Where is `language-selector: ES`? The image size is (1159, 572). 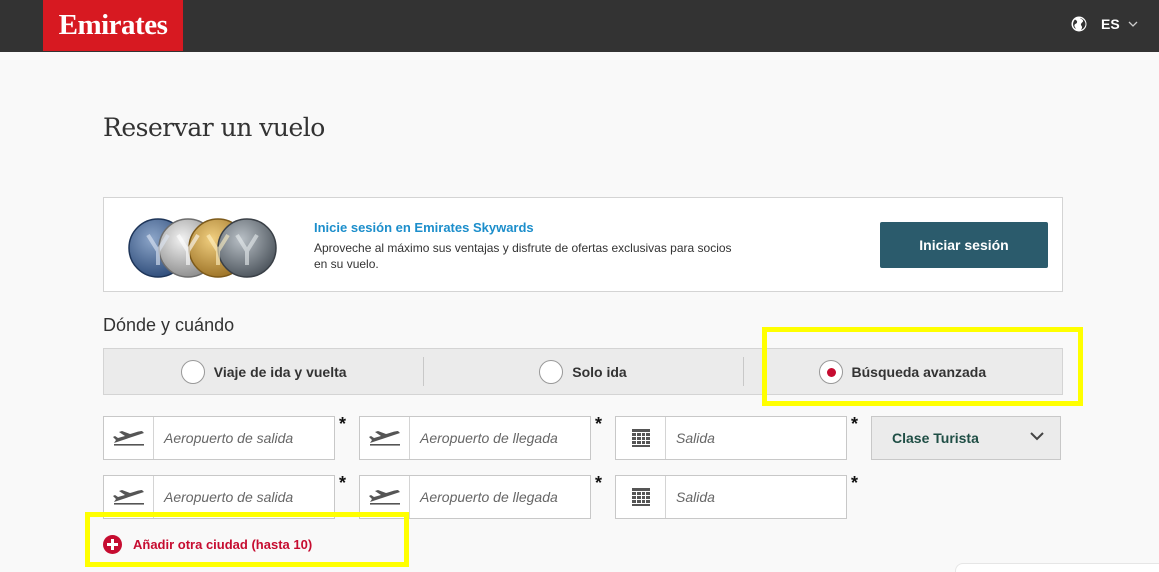 language-selector: ES is located at coordinates (1104, 24).